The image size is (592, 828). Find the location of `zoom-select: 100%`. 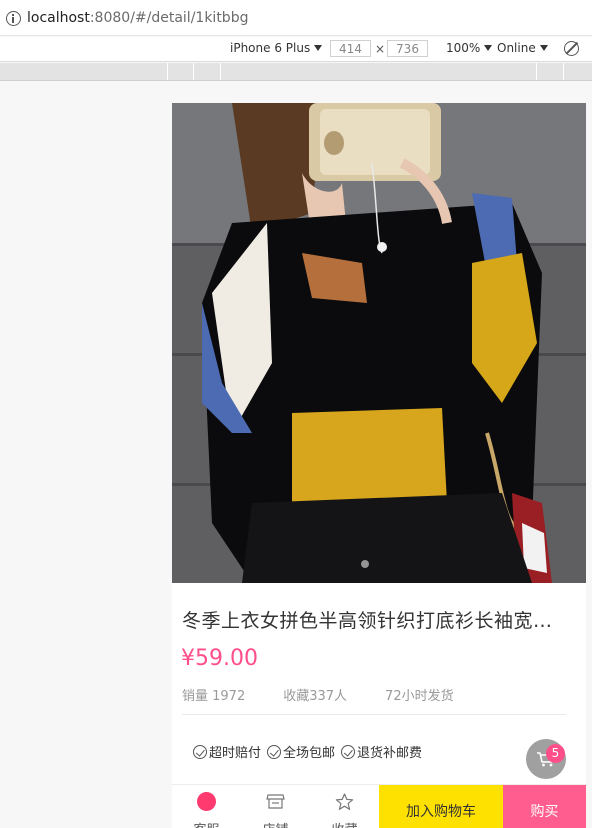

zoom-select: 100% is located at coordinates (469, 48).